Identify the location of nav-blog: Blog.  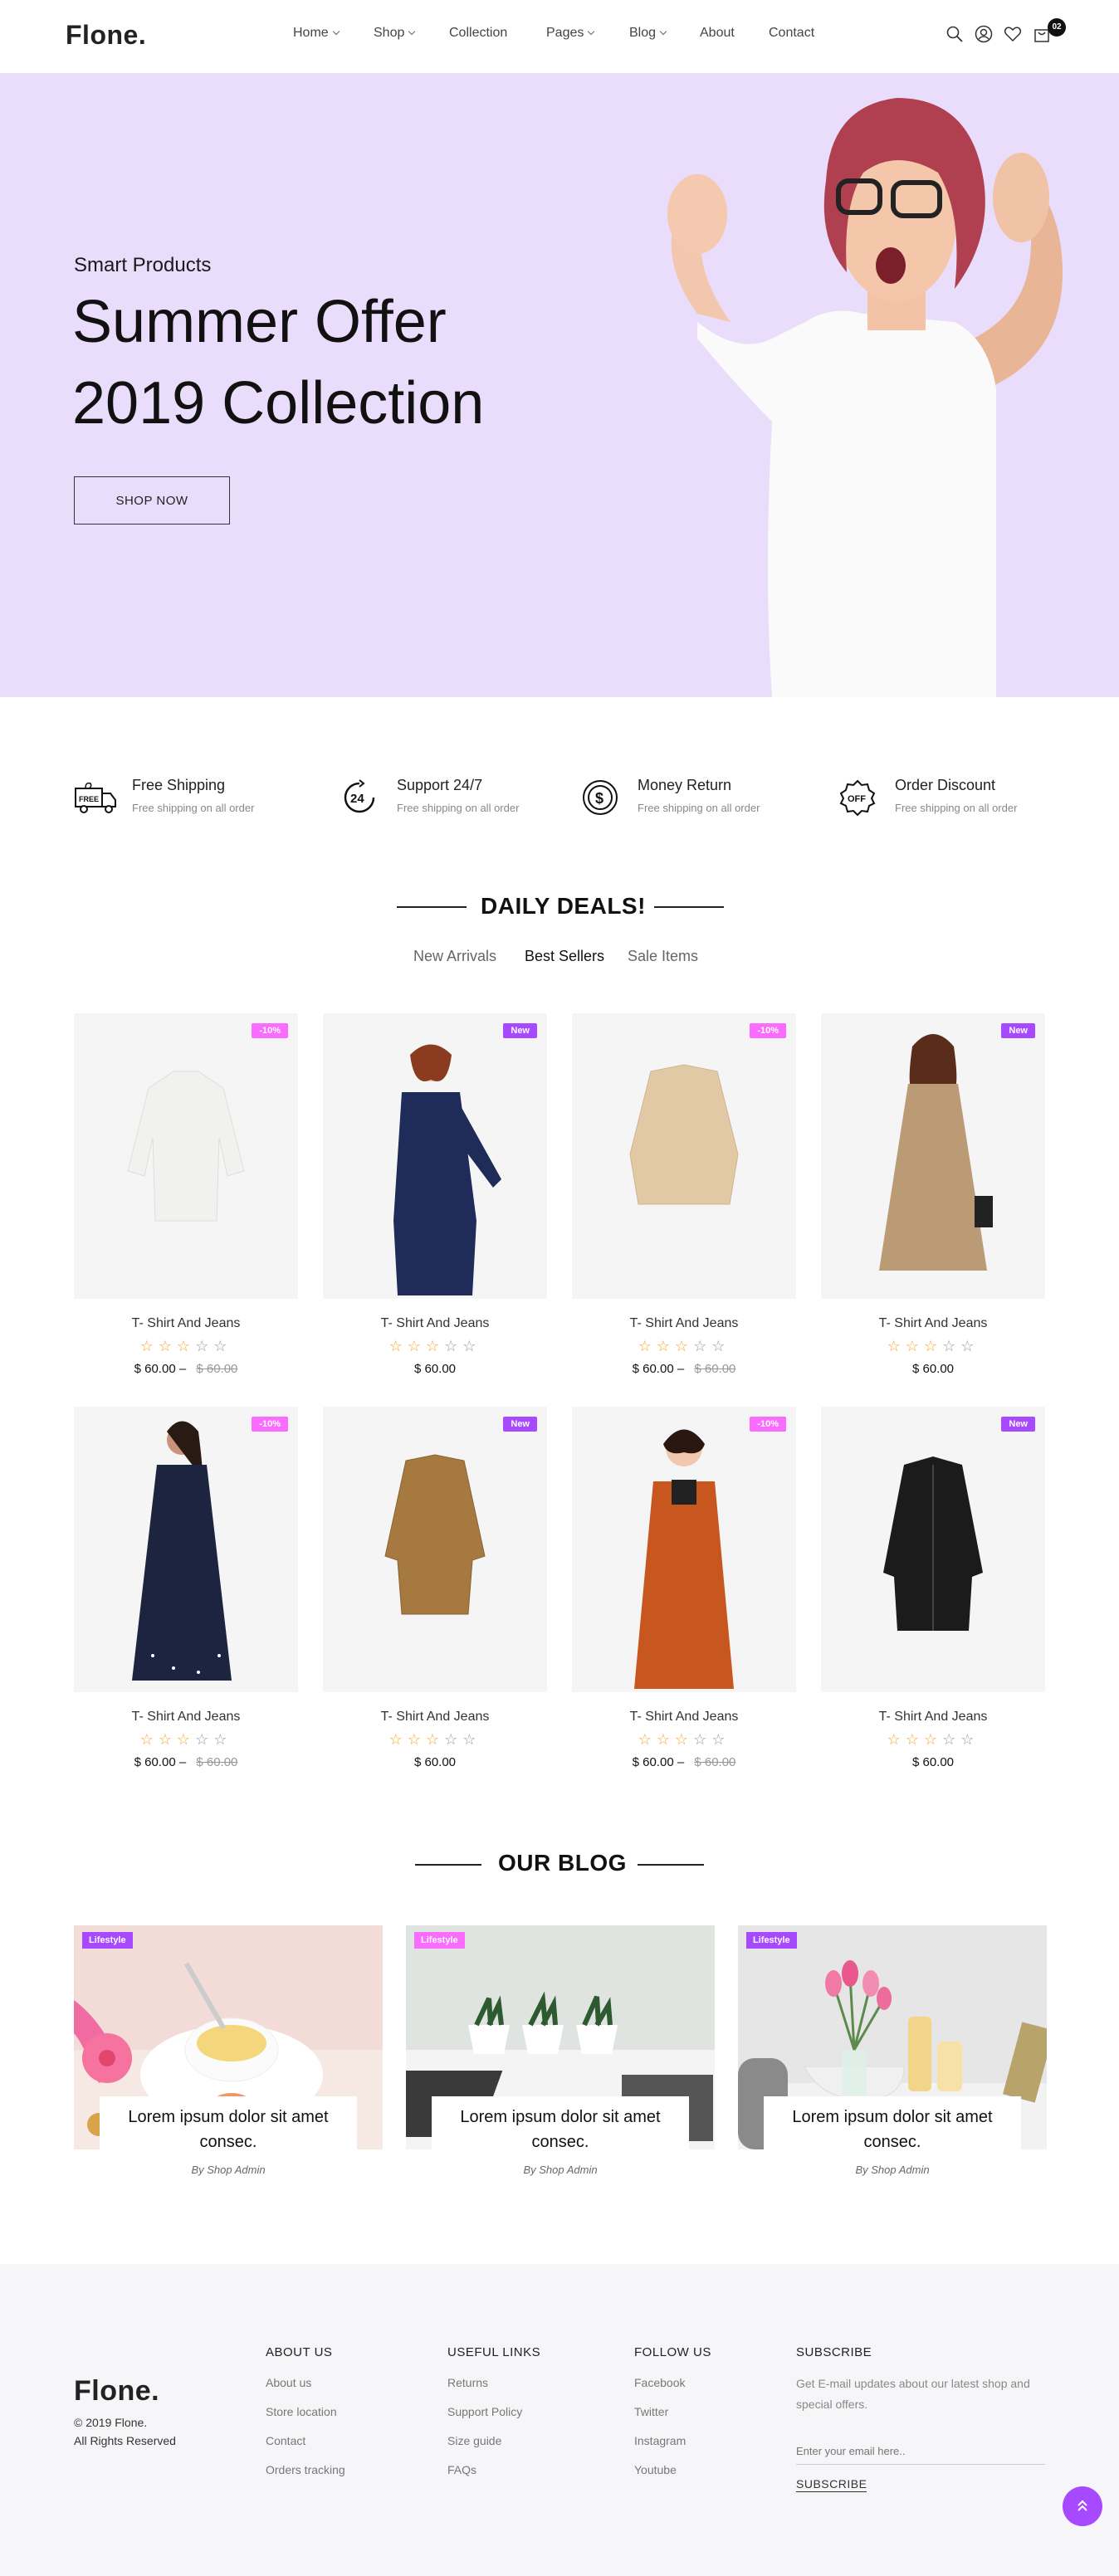
(648, 33).